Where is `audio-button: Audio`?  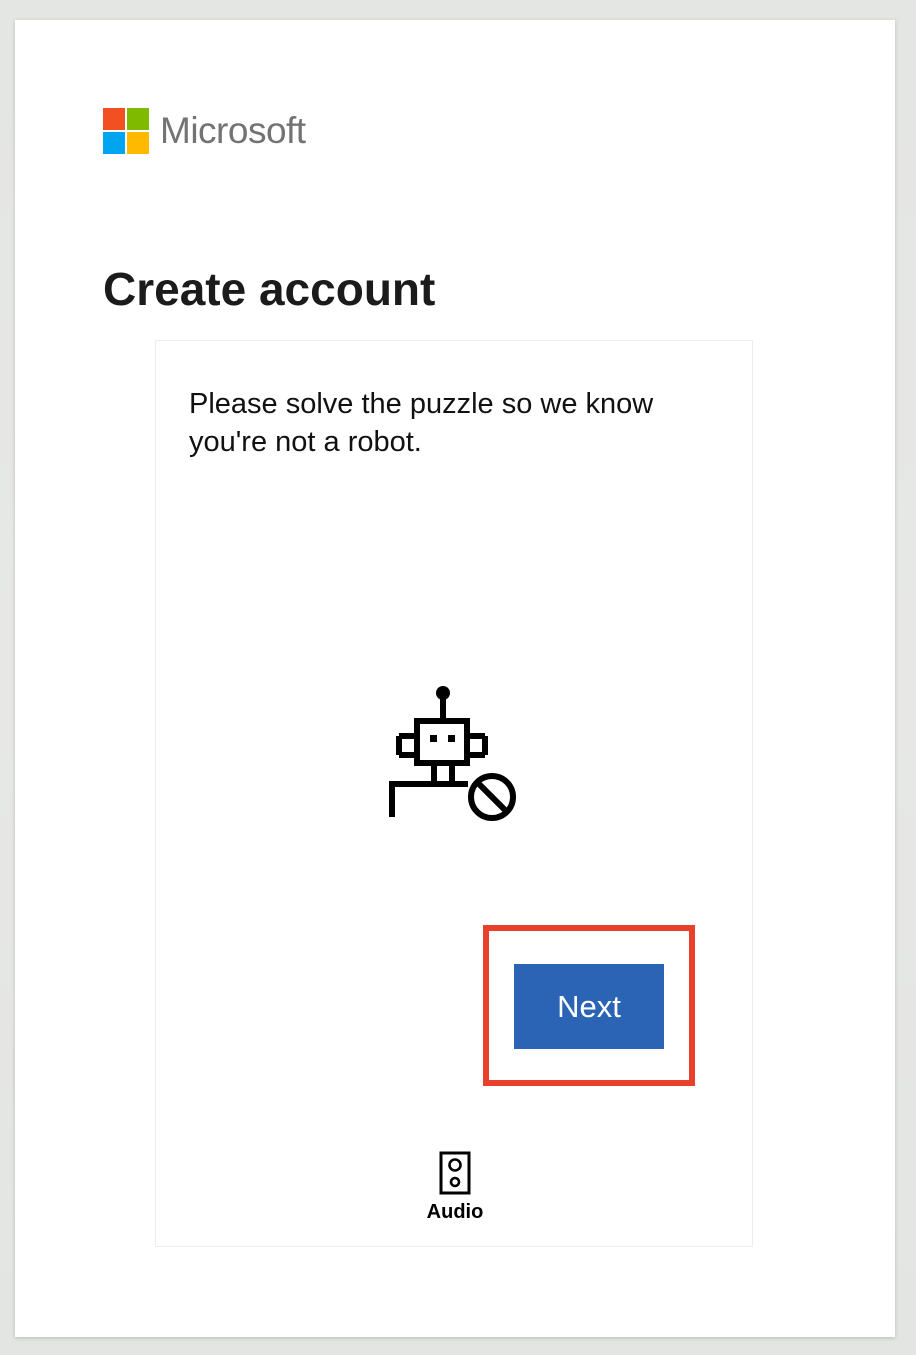 audio-button: Audio is located at coordinates (455, 1187).